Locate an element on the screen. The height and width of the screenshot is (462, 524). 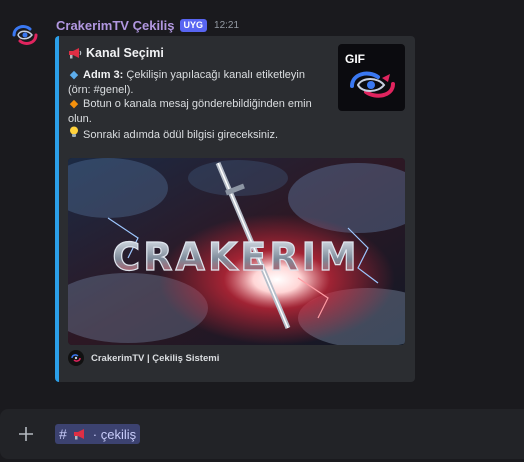
app-badge: UYG is located at coordinates (193, 25).